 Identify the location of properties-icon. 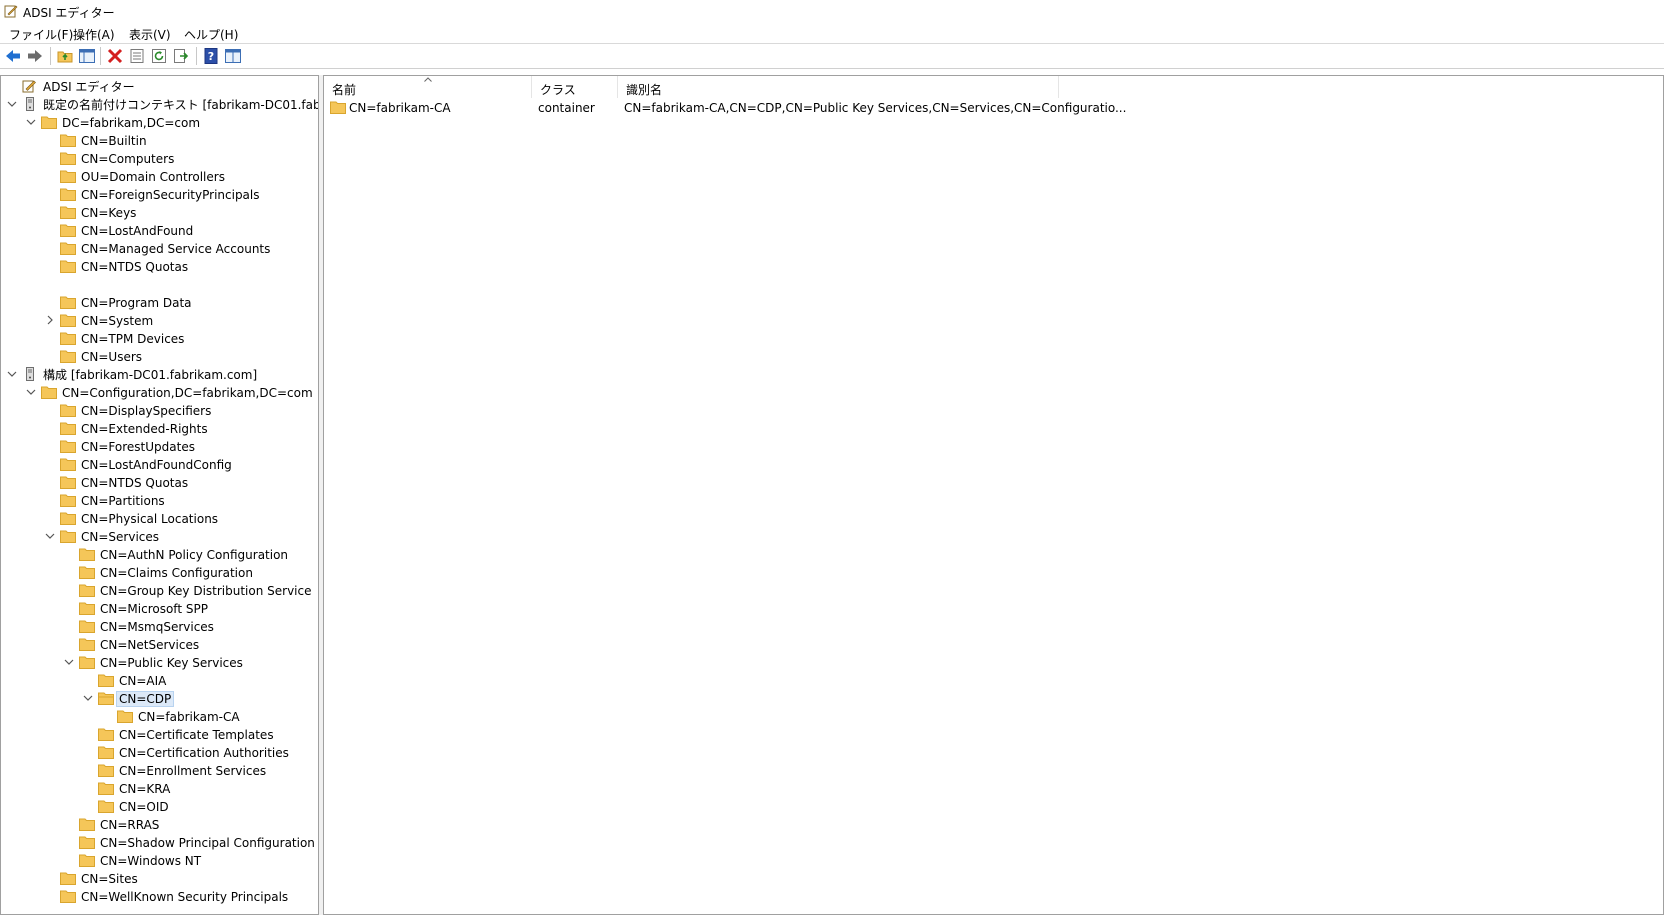
(137, 56).